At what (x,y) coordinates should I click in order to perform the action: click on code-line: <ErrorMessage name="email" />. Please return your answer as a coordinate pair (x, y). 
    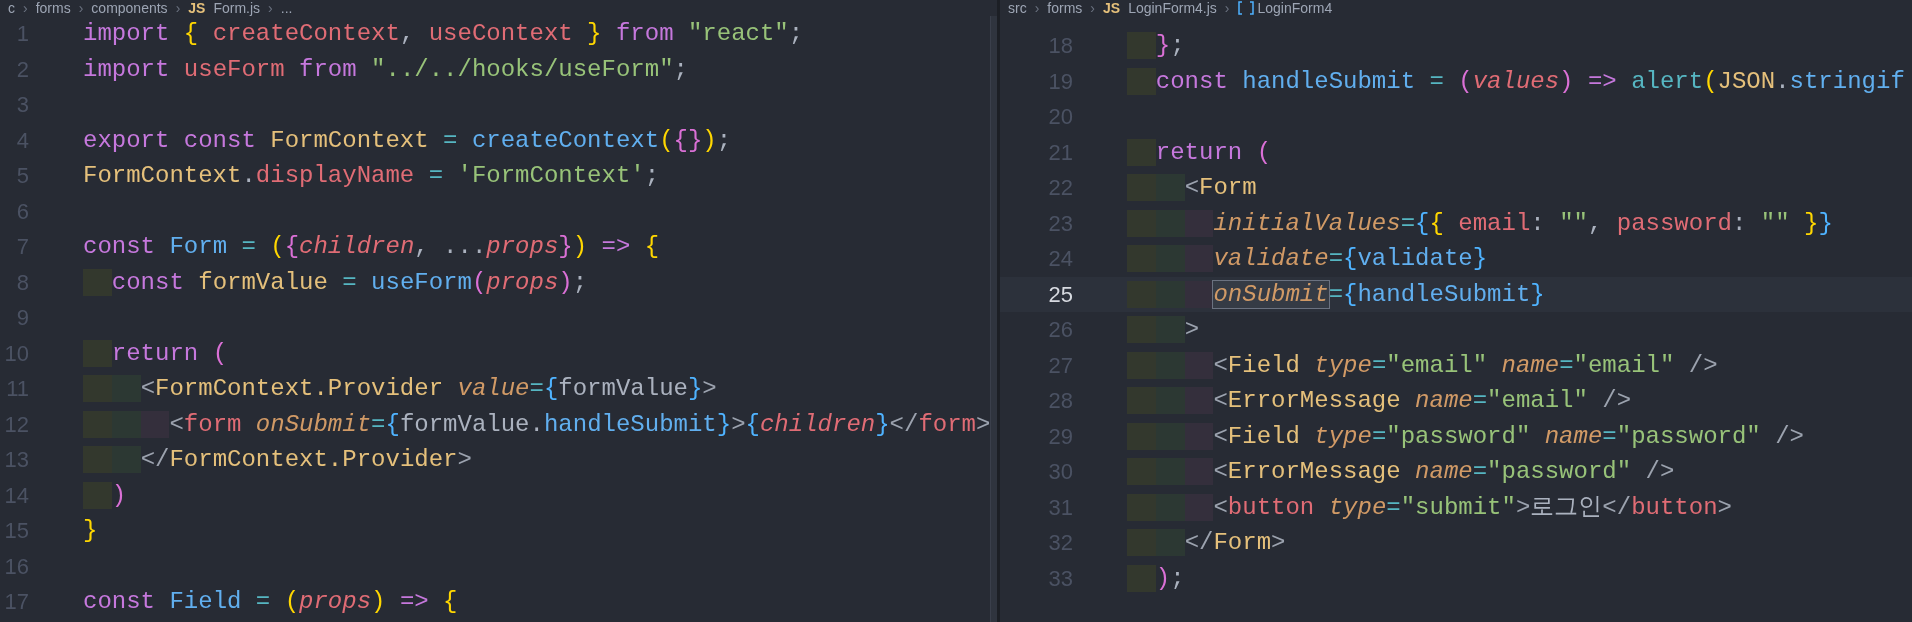
    Looking at the image, I should click on (1379, 401).